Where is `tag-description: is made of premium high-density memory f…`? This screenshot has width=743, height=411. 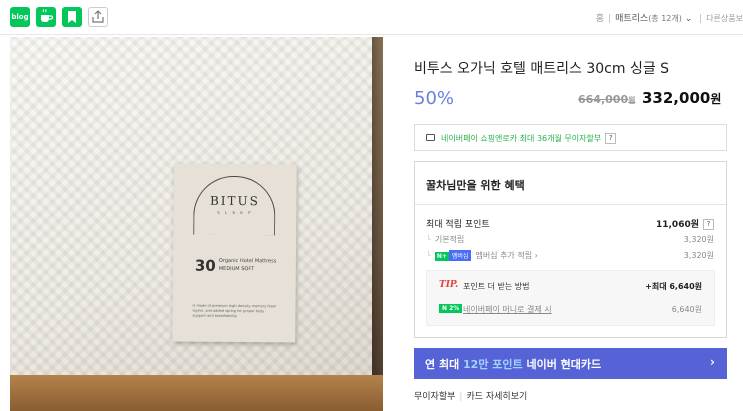
tag-description: is made of premium high-density memory f… is located at coordinates (234, 311).